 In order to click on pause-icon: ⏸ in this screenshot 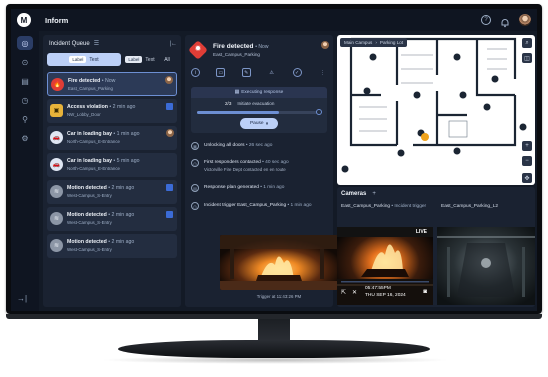, I will do `click(266, 124)`.